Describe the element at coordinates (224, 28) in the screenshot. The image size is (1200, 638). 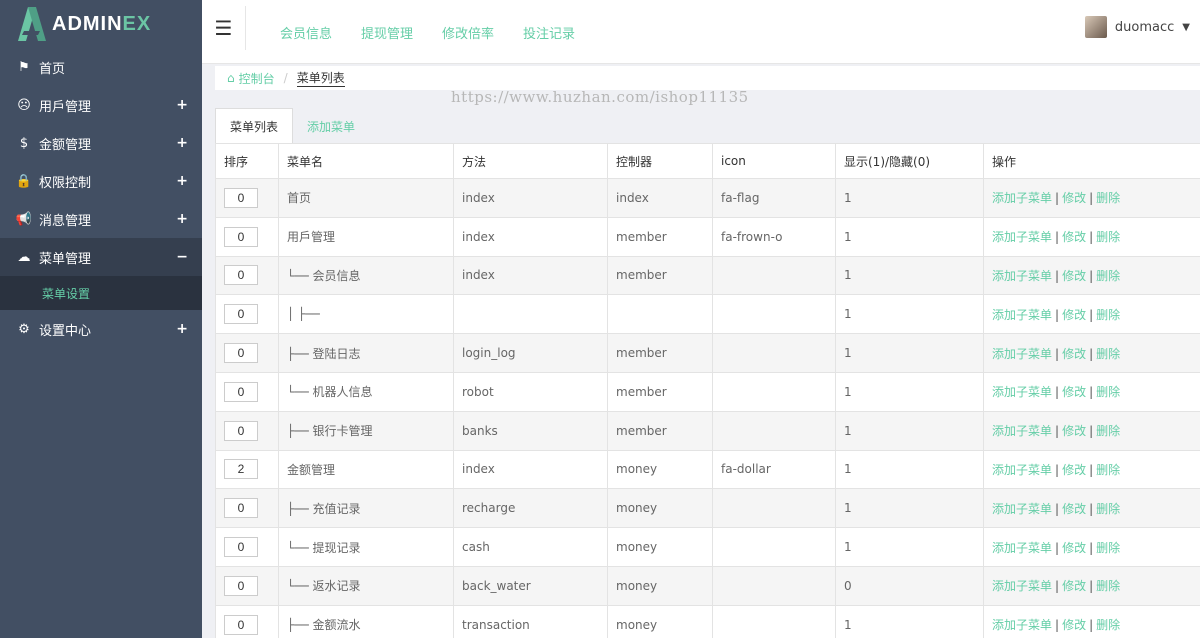
I see `hamburger-menu-icon: ☰` at that location.